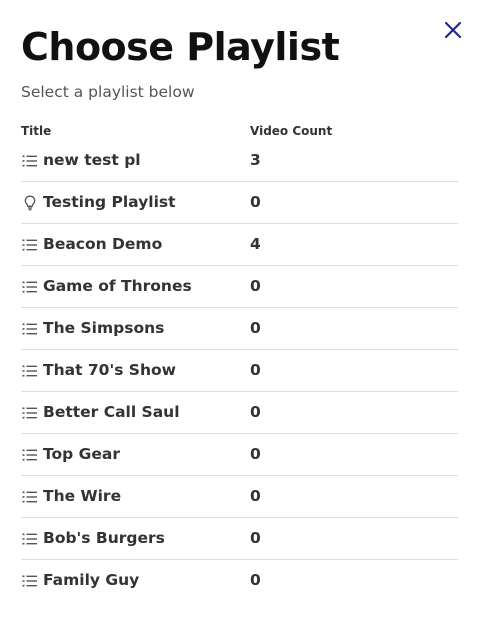 Image resolution: width=479 pixels, height=619 pixels. I want to click on table-row: Better Call Saul 0, so click(239, 413).